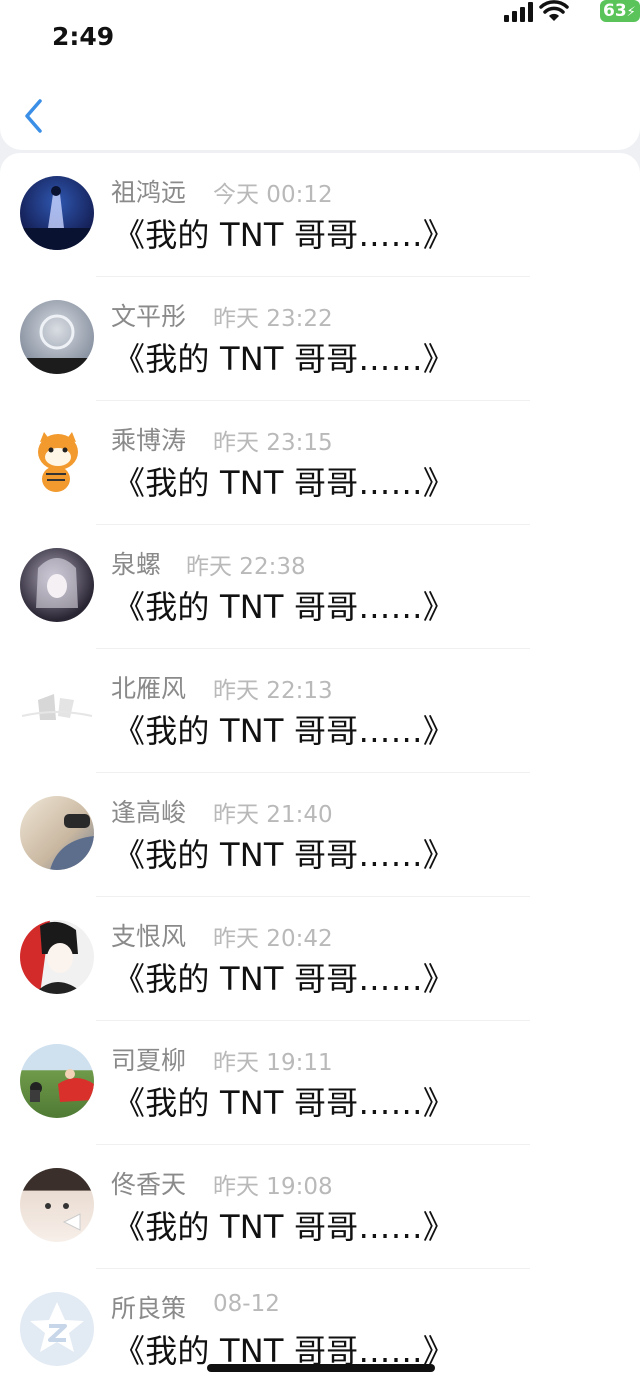 The height and width of the screenshot is (1385, 640). Describe the element at coordinates (149, 1308) in the screenshot. I see `sender-name: 所良策` at that location.